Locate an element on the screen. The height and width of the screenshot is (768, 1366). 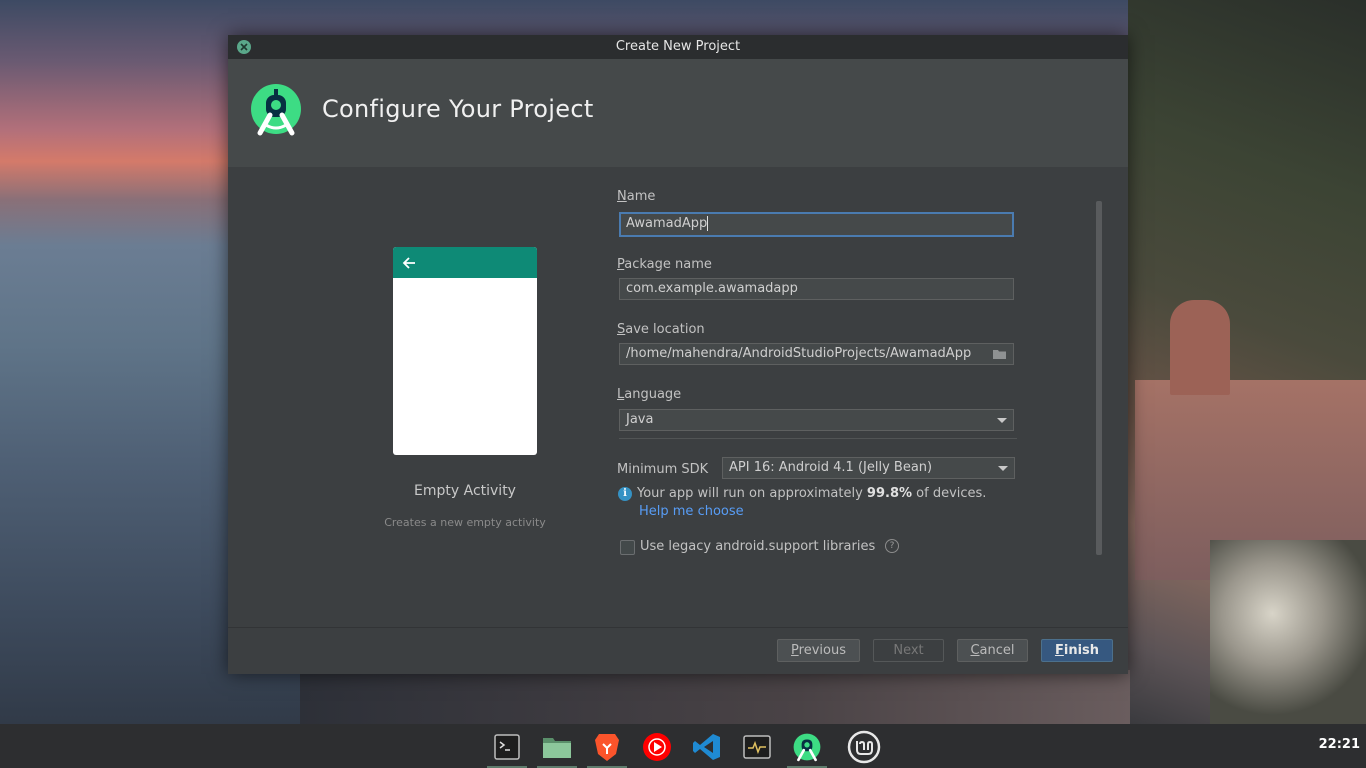
package-name-input: com.example.awamadapp is located at coordinates (816, 289).